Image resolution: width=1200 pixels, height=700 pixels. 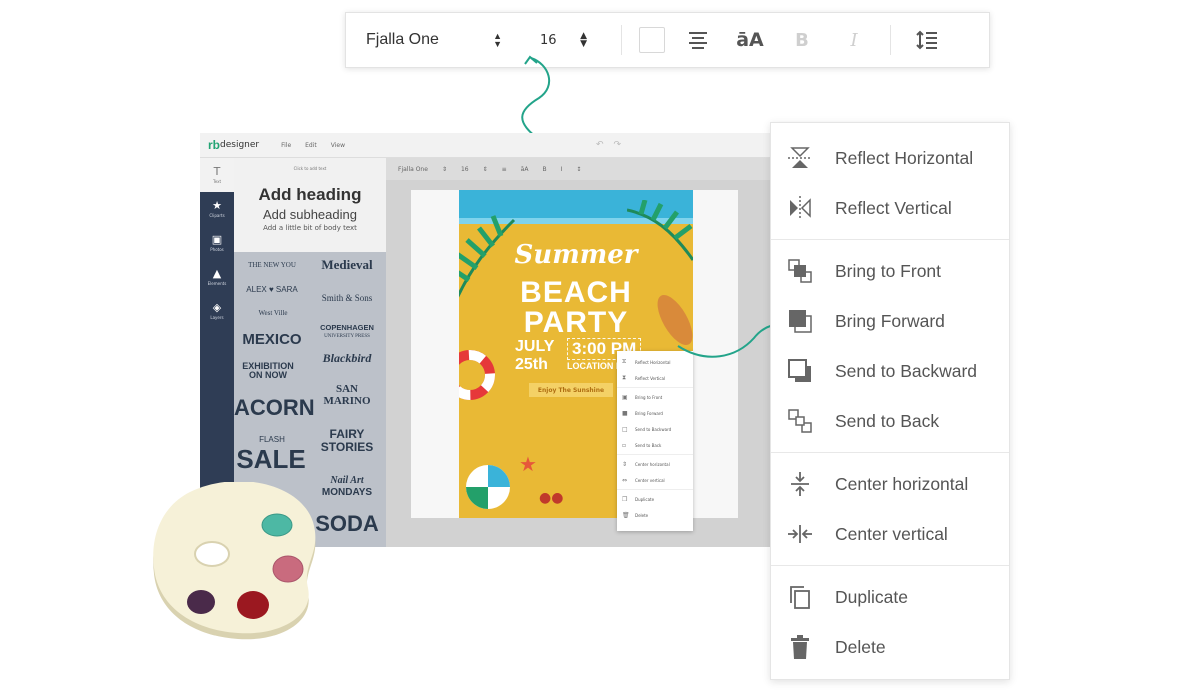 I want to click on text-template: THE NEW YOU, so click(x=272, y=265).